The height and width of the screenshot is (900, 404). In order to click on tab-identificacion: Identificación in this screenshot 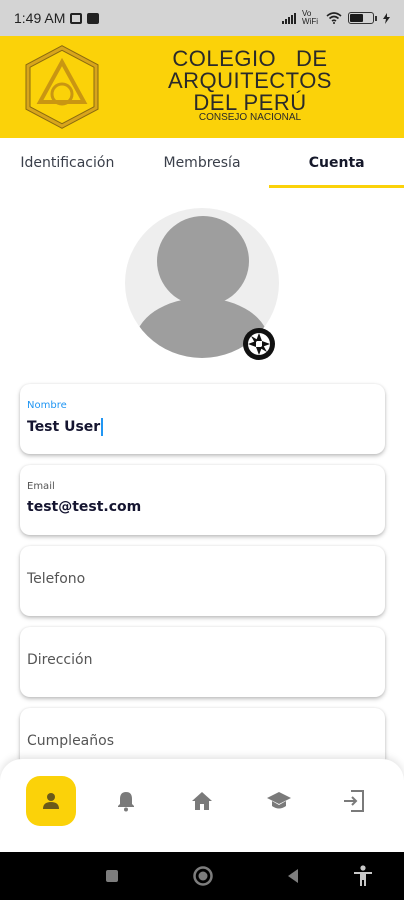, I will do `click(67, 163)`.